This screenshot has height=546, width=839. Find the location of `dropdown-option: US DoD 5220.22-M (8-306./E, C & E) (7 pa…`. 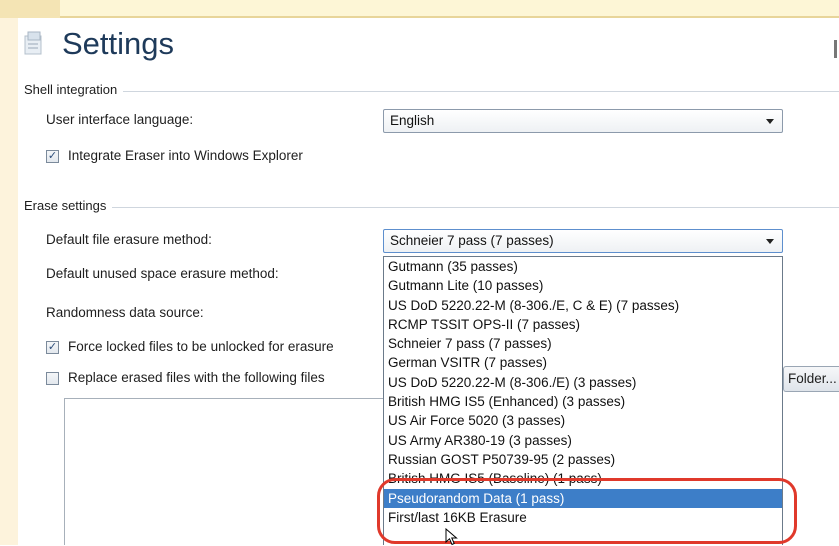

dropdown-option: US DoD 5220.22-M (8-306./E, C & E) (7 pa… is located at coordinates (583, 305).